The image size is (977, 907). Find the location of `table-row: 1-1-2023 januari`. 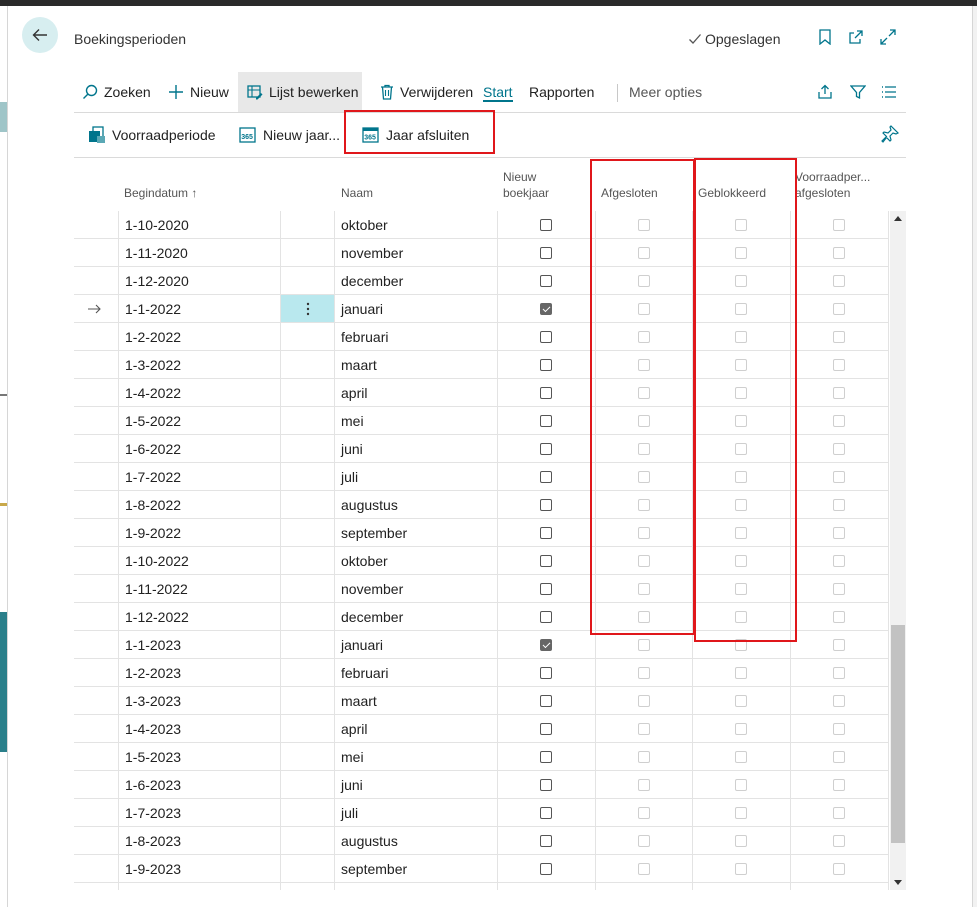

table-row: 1-1-2023 januari is located at coordinates (481, 645).